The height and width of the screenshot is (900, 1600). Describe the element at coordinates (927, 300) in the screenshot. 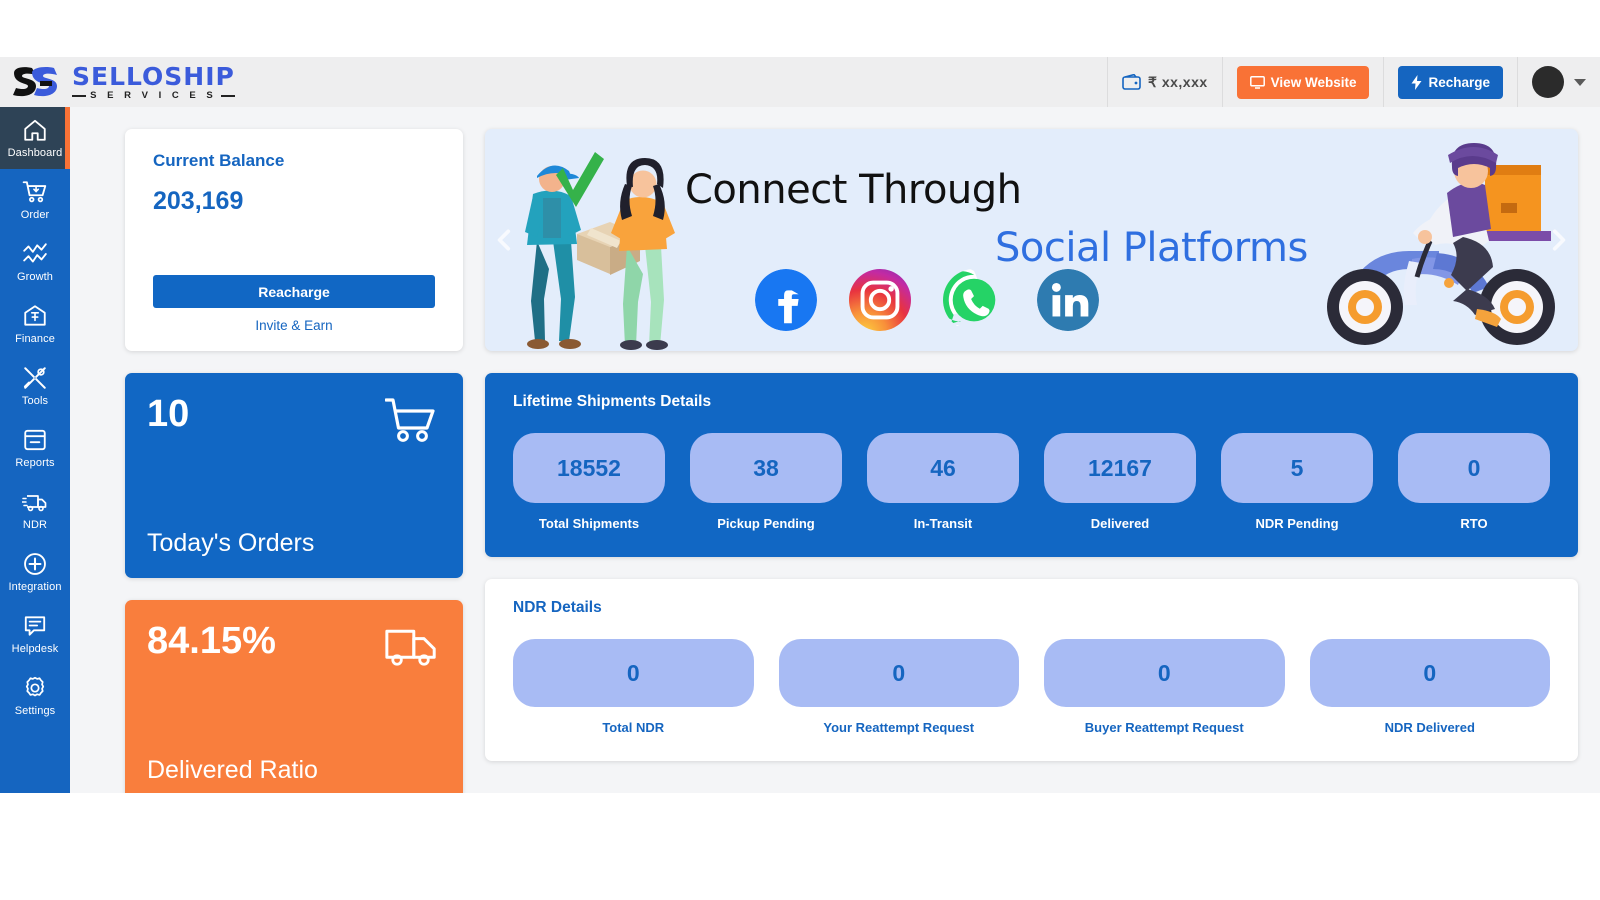

I see `social-icons-row` at that location.